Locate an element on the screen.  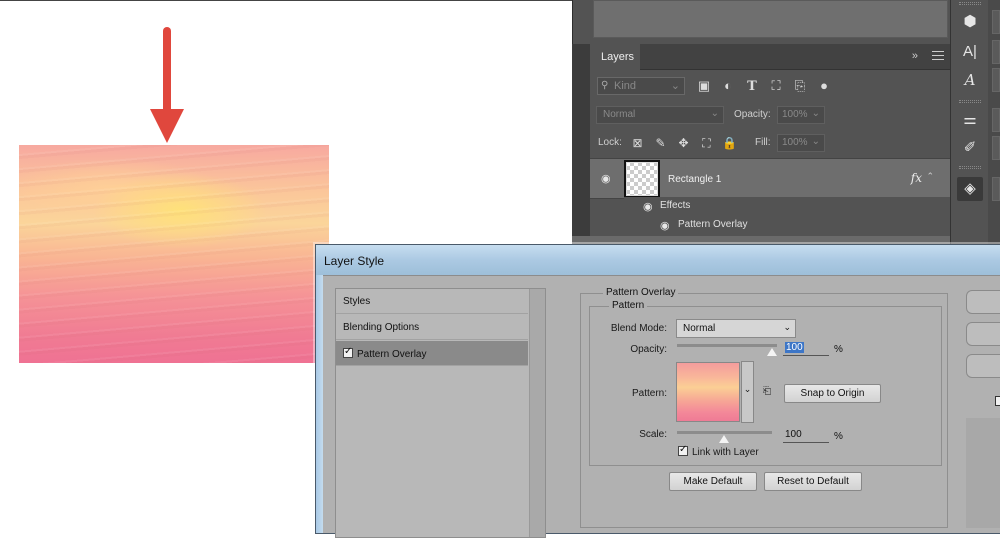
effect-name: Pattern Overlay is located at coordinates (713, 224).